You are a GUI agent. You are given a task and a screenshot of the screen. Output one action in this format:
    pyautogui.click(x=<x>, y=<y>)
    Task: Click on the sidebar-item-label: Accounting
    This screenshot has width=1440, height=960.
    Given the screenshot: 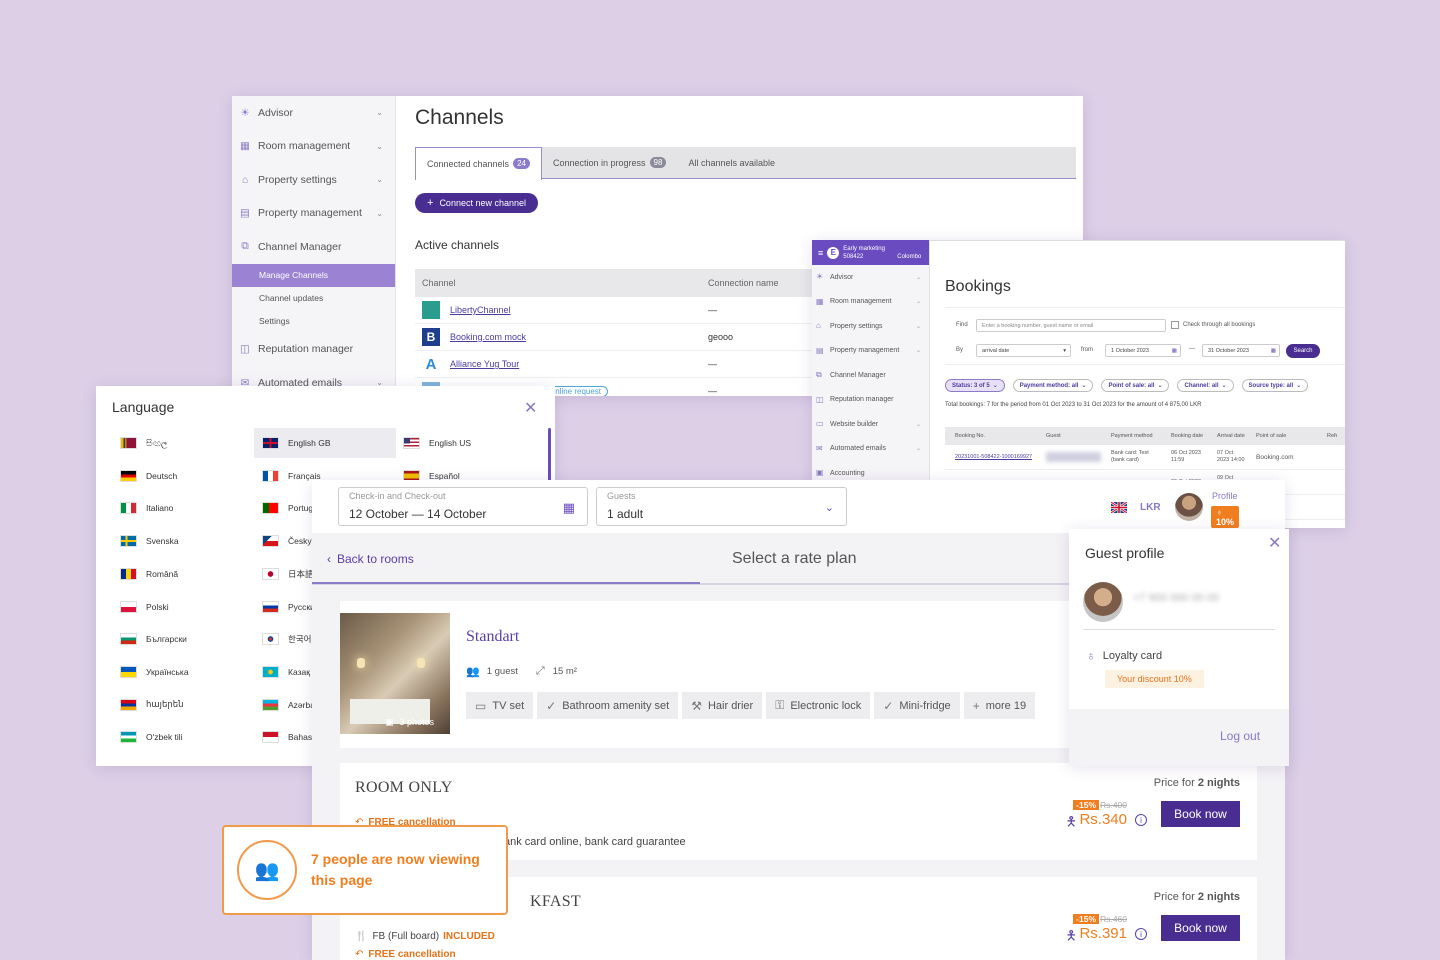 What is the action you would take?
    pyautogui.click(x=847, y=473)
    